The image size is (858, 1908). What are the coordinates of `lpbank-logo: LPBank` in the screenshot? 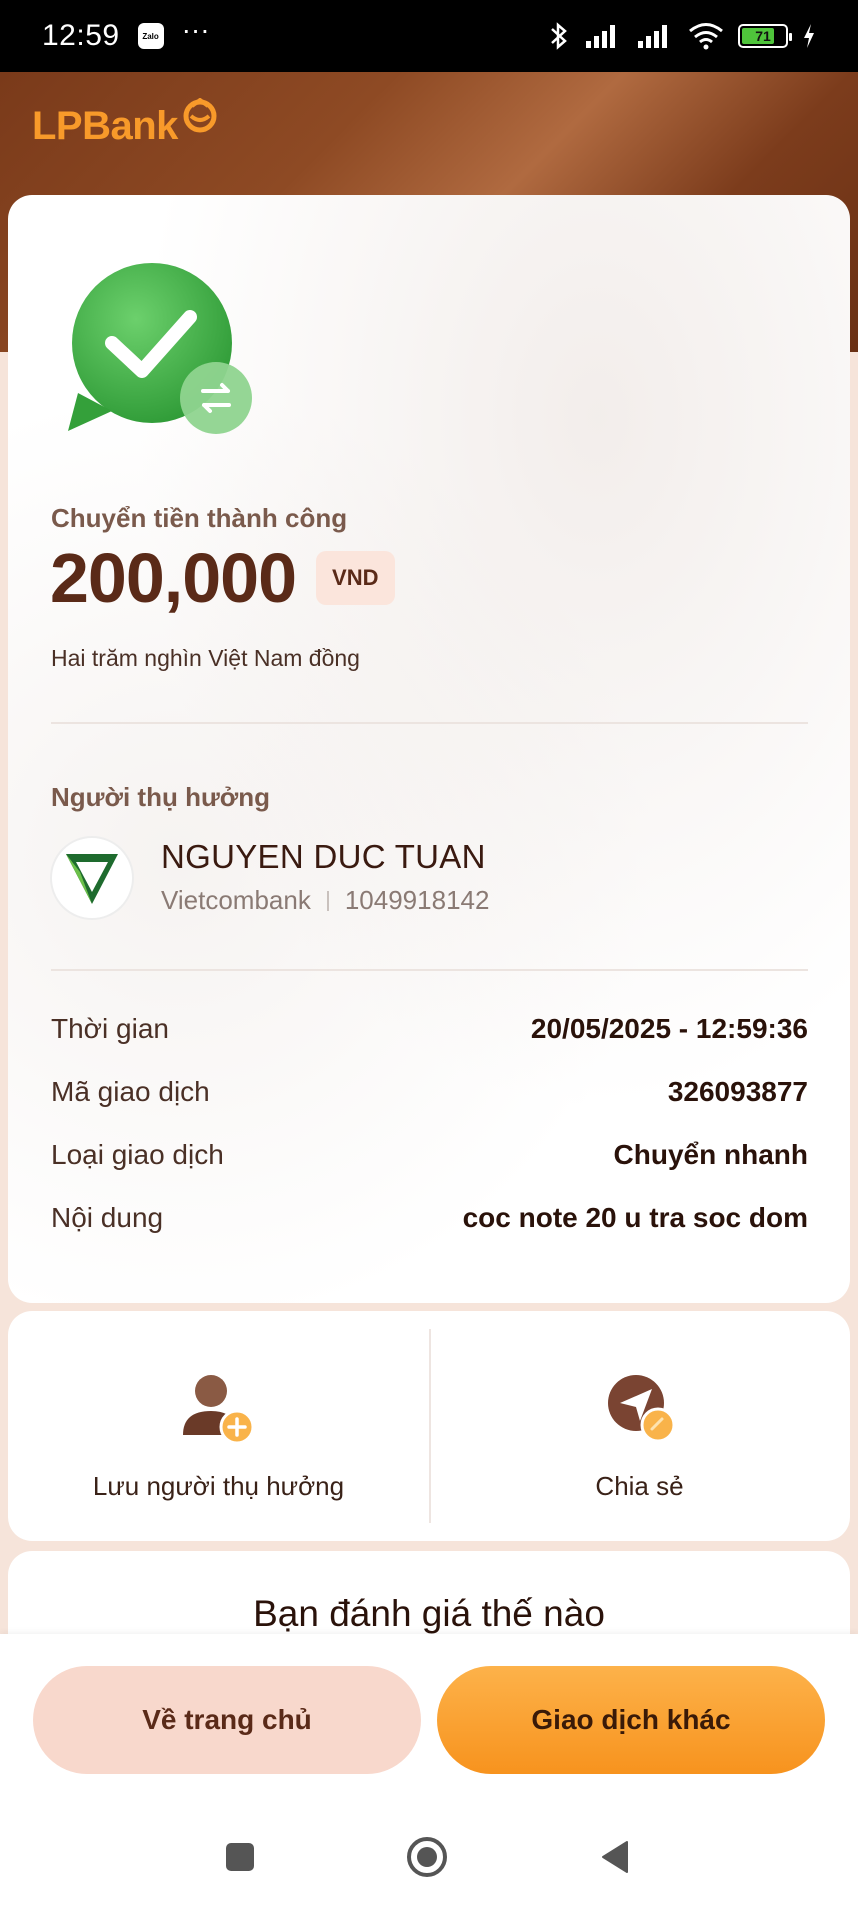 It's located at (126, 123).